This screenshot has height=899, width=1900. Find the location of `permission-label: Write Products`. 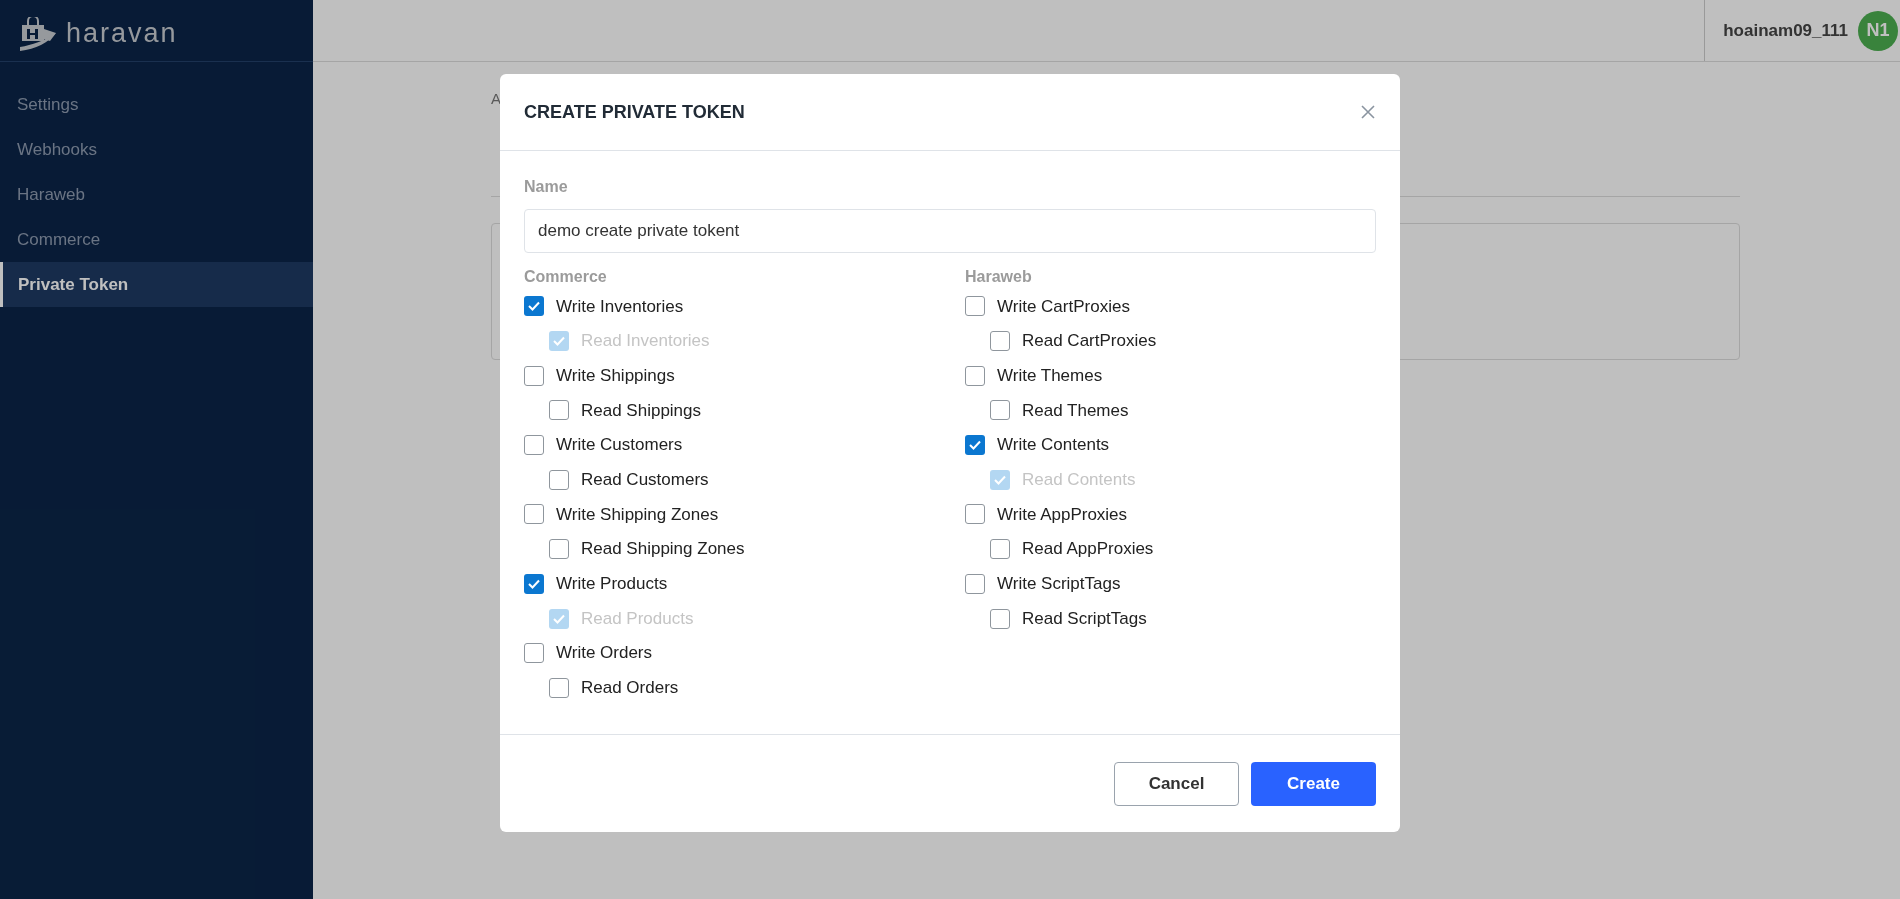

permission-label: Write Products is located at coordinates (612, 584).